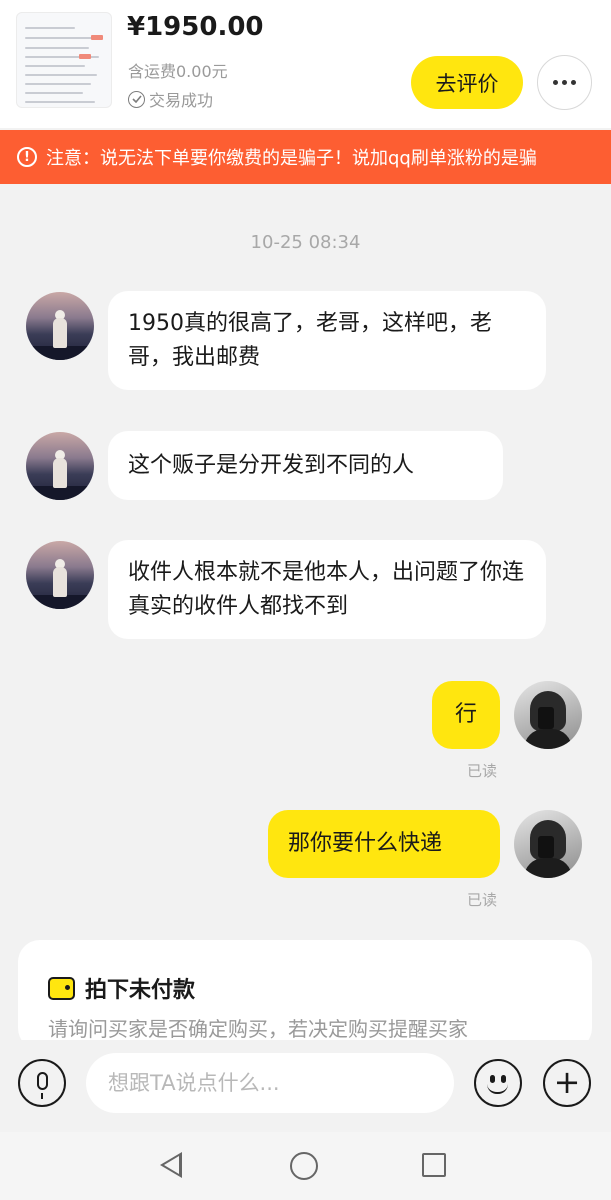 The image size is (611, 1200). What do you see at coordinates (467, 82) in the screenshot?
I see `review-button: 去评价` at bounding box center [467, 82].